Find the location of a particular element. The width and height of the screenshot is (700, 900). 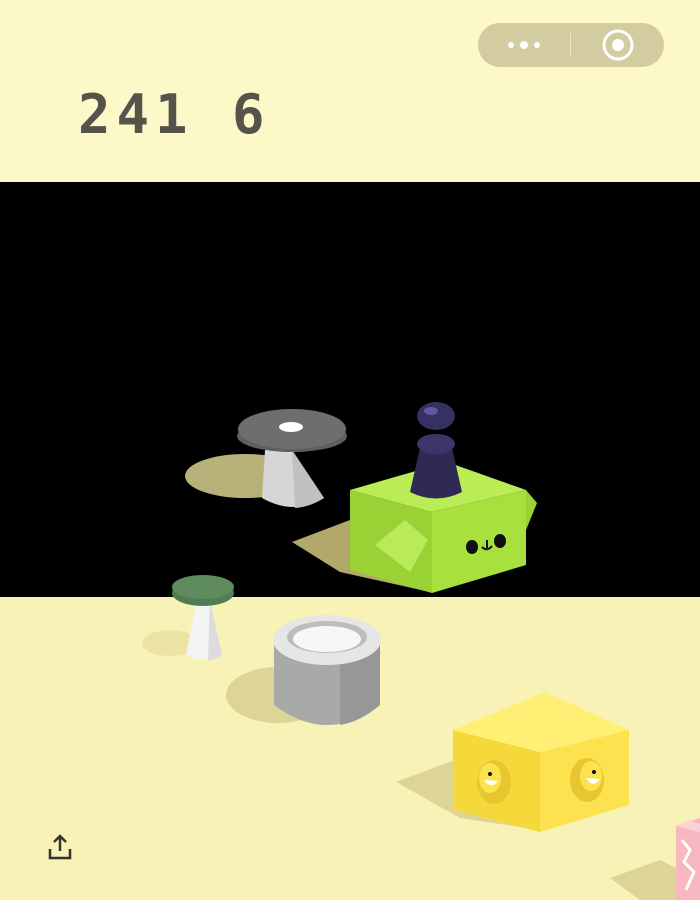

gray-table-platform is located at coordinates (266, 458).